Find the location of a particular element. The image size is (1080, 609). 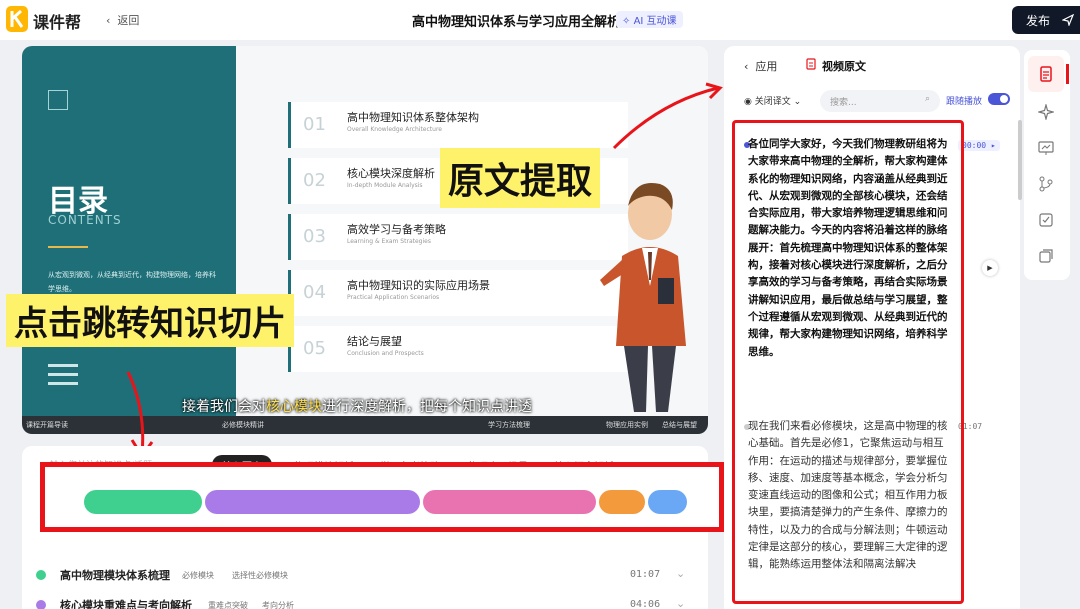

checkbox-icon is located at coordinates (1046, 220).